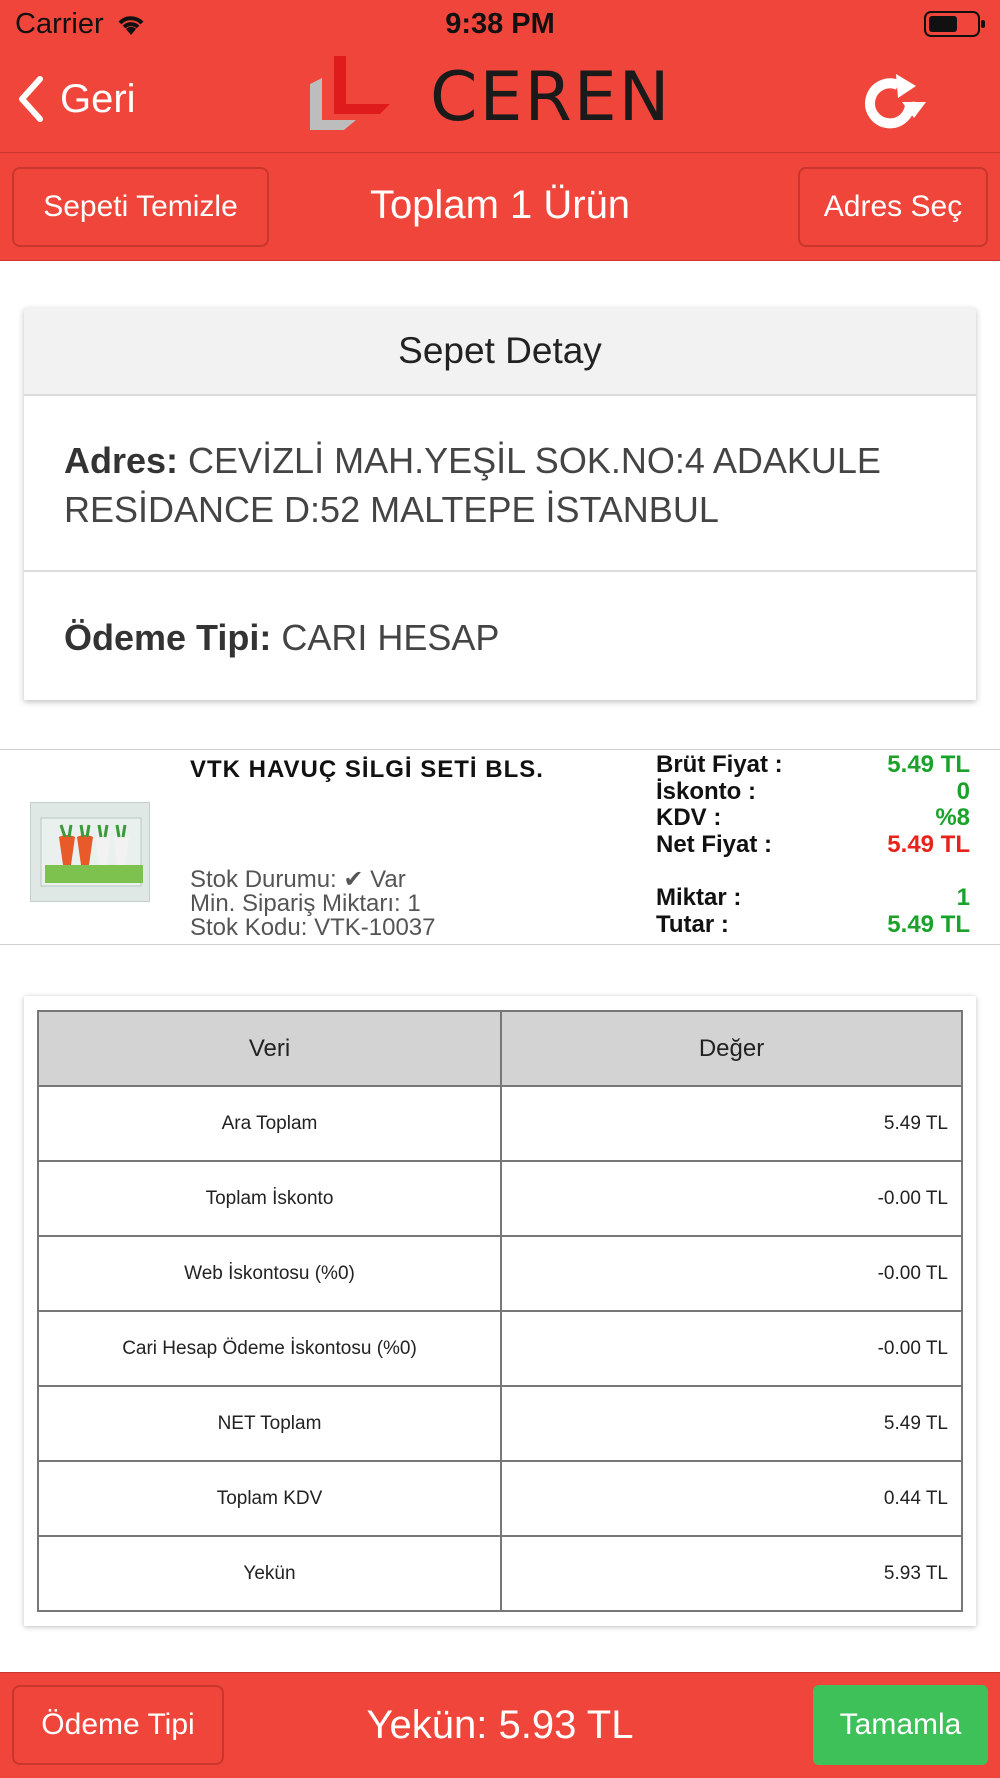  Describe the element at coordinates (900, 1725) in the screenshot. I see `complete-order-button: Tamamla` at that location.